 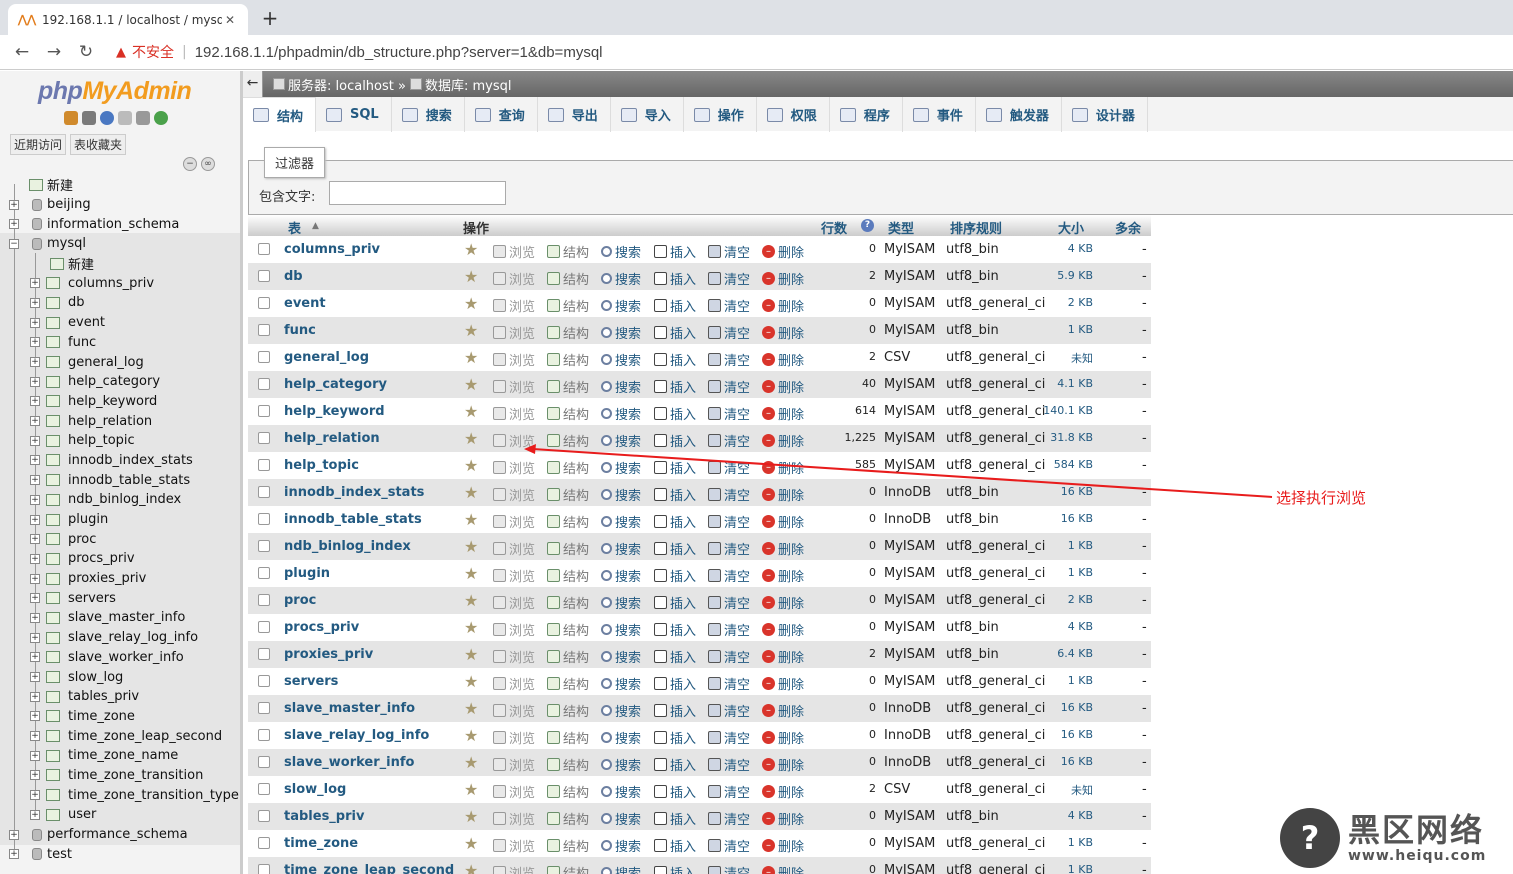 What do you see at coordinates (326, 357) in the screenshot?
I see `table-name-link: general_log` at bounding box center [326, 357].